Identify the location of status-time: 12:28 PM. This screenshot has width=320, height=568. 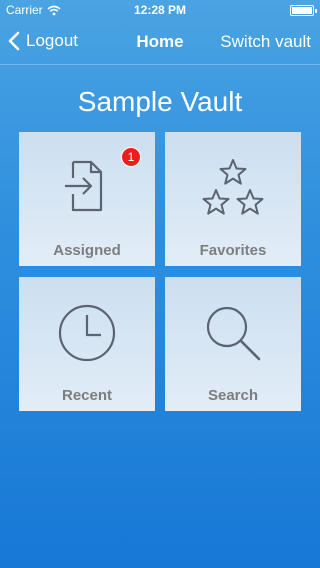
(160, 10).